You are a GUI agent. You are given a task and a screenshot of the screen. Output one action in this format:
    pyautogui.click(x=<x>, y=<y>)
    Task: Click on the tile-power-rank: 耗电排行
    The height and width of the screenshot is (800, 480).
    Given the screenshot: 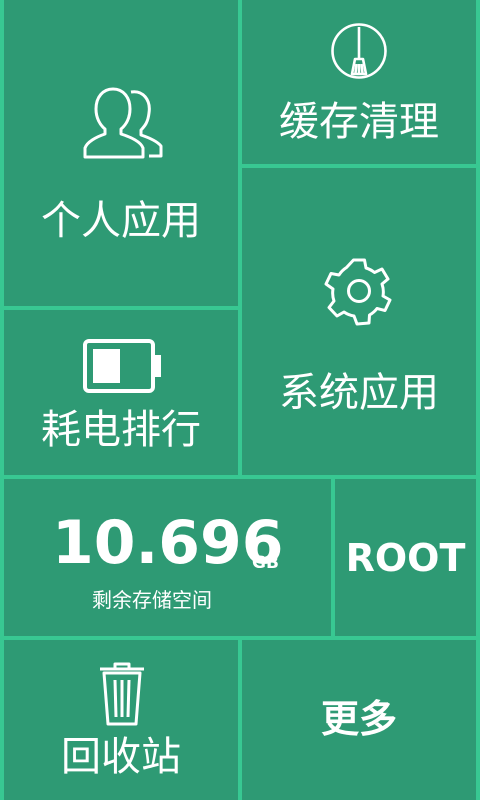 What is the action you would take?
    pyautogui.click(x=121, y=392)
    